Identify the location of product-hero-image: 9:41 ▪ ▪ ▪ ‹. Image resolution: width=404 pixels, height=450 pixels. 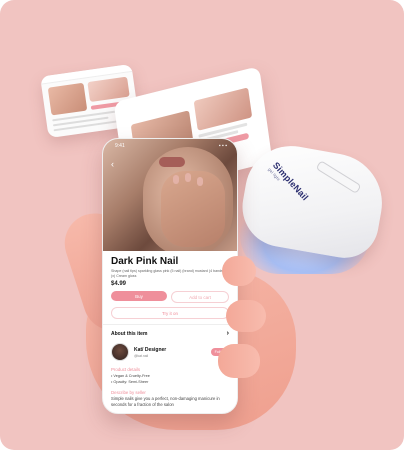
(170, 195).